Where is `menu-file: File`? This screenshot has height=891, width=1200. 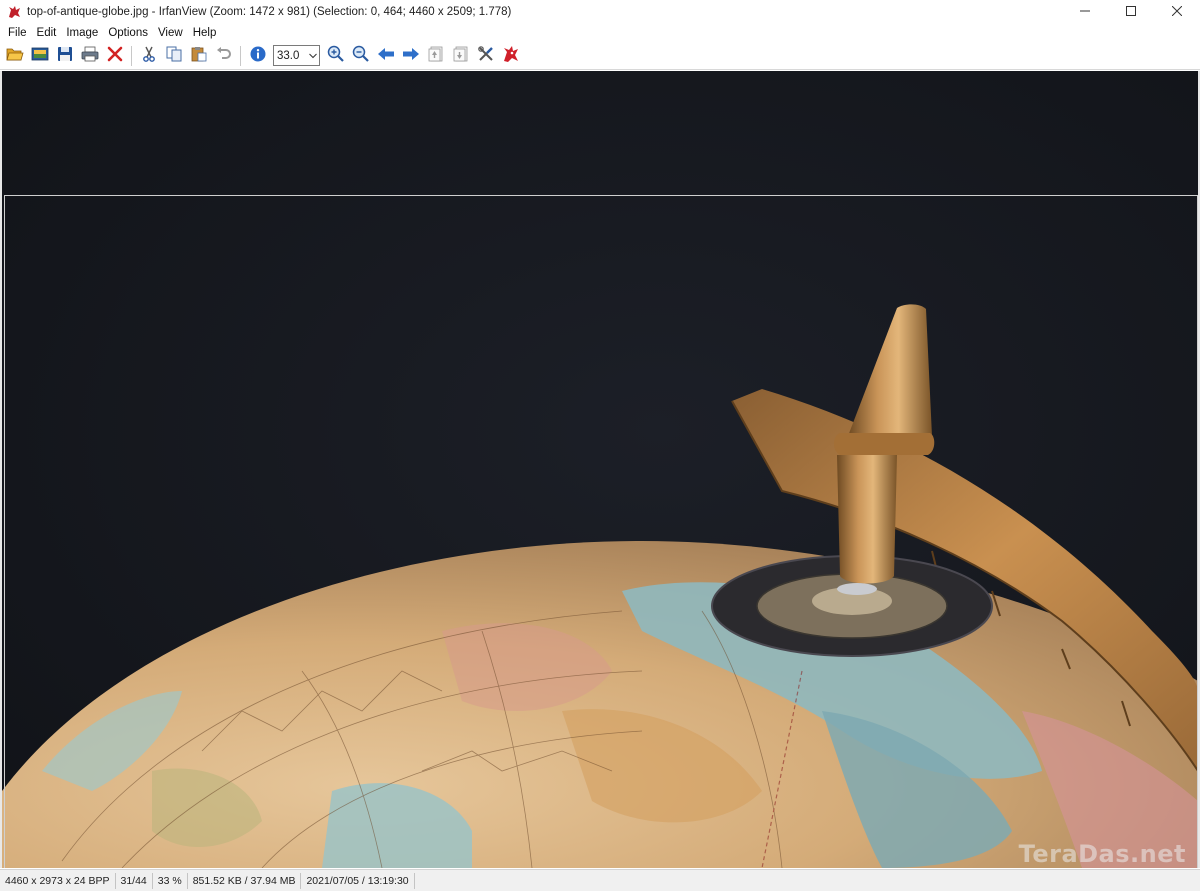 menu-file: File is located at coordinates (17, 33).